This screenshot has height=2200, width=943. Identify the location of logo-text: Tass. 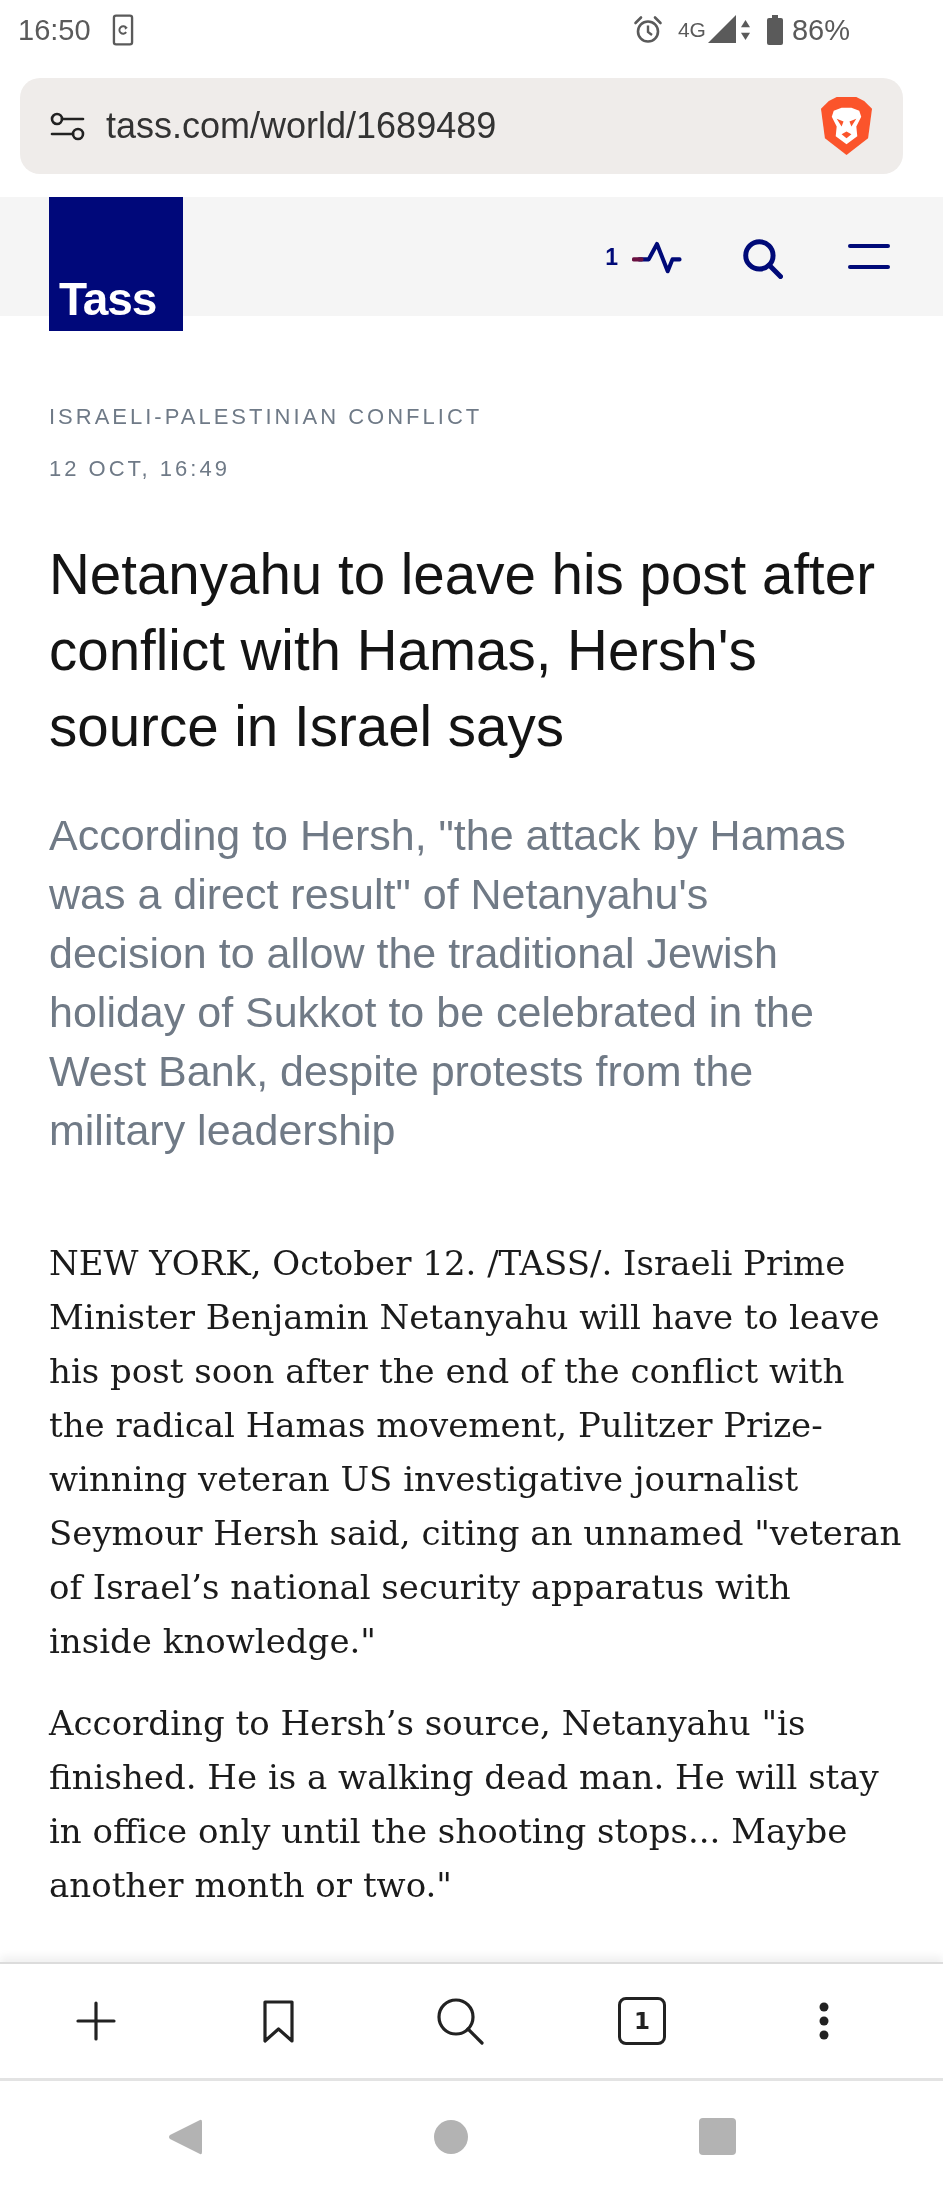
(108, 299).